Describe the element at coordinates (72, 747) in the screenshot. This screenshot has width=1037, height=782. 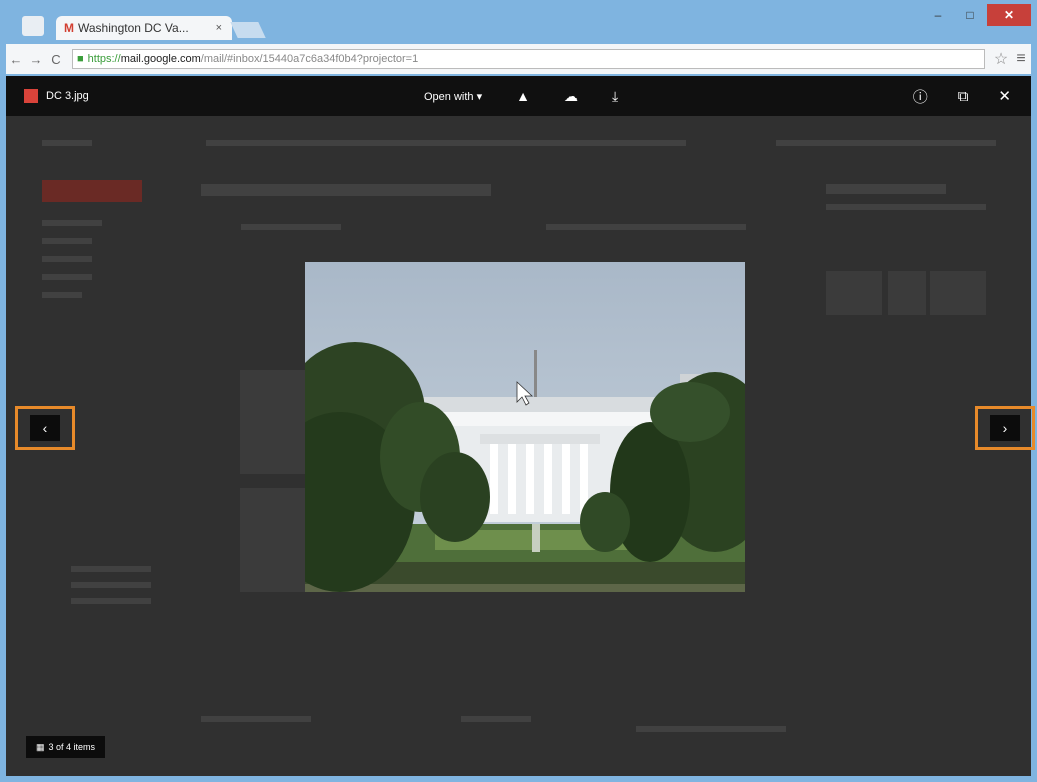
I see `item-counter-label: 3 of 4 items` at that location.